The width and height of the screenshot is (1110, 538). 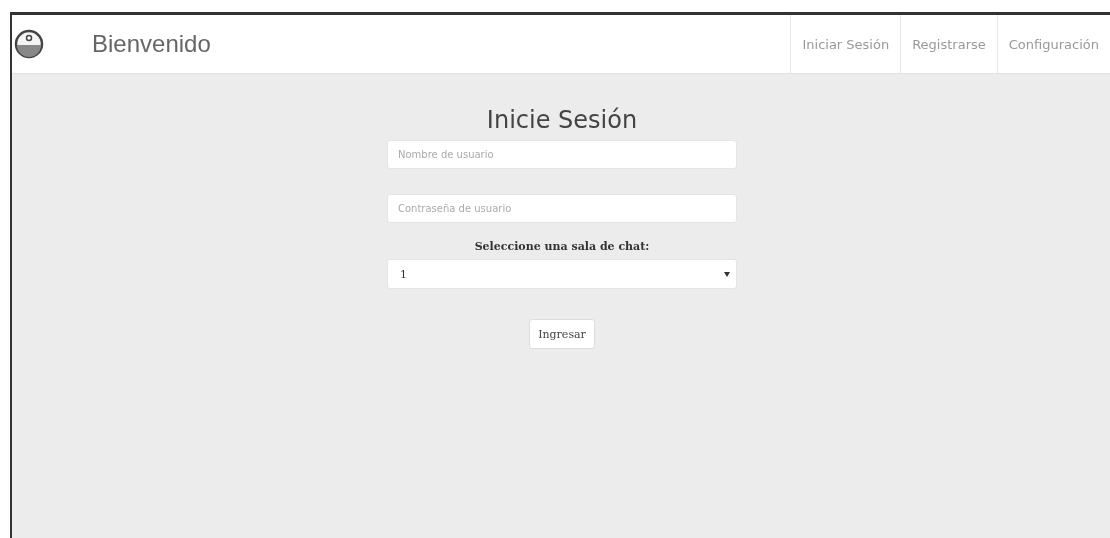 I want to click on caret-icon, so click(x=727, y=274).